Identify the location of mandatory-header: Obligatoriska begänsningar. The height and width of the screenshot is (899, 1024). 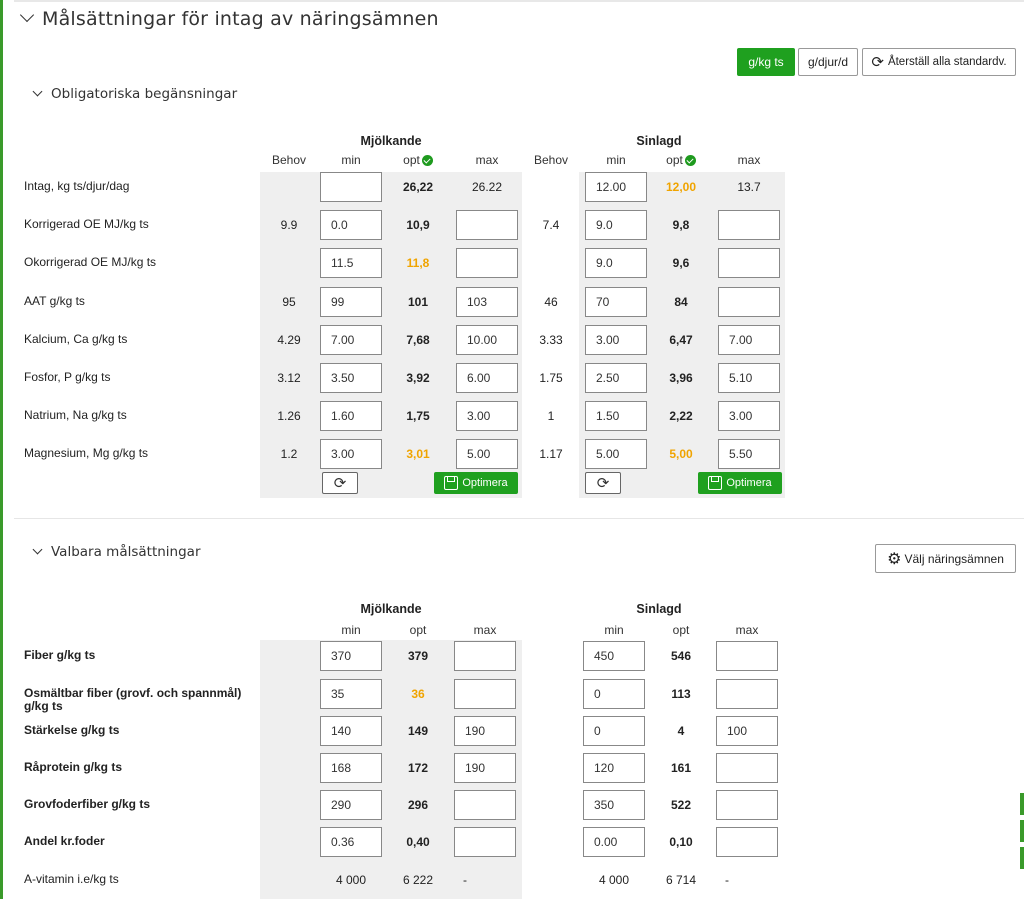
(134, 94).